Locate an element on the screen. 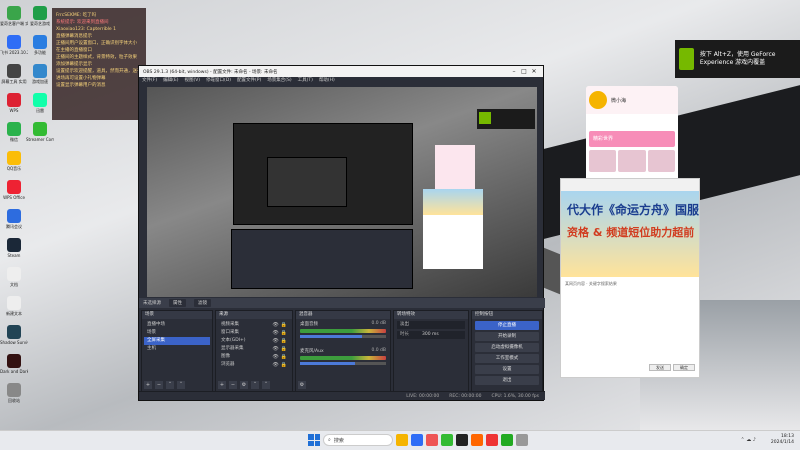 The image size is (800, 450). source-settings-button: ⚙ is located at coordinates (244, 385).